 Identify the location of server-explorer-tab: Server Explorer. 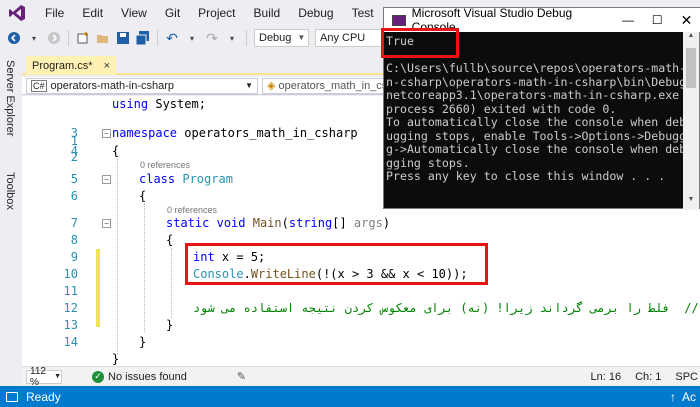
(10, 98).